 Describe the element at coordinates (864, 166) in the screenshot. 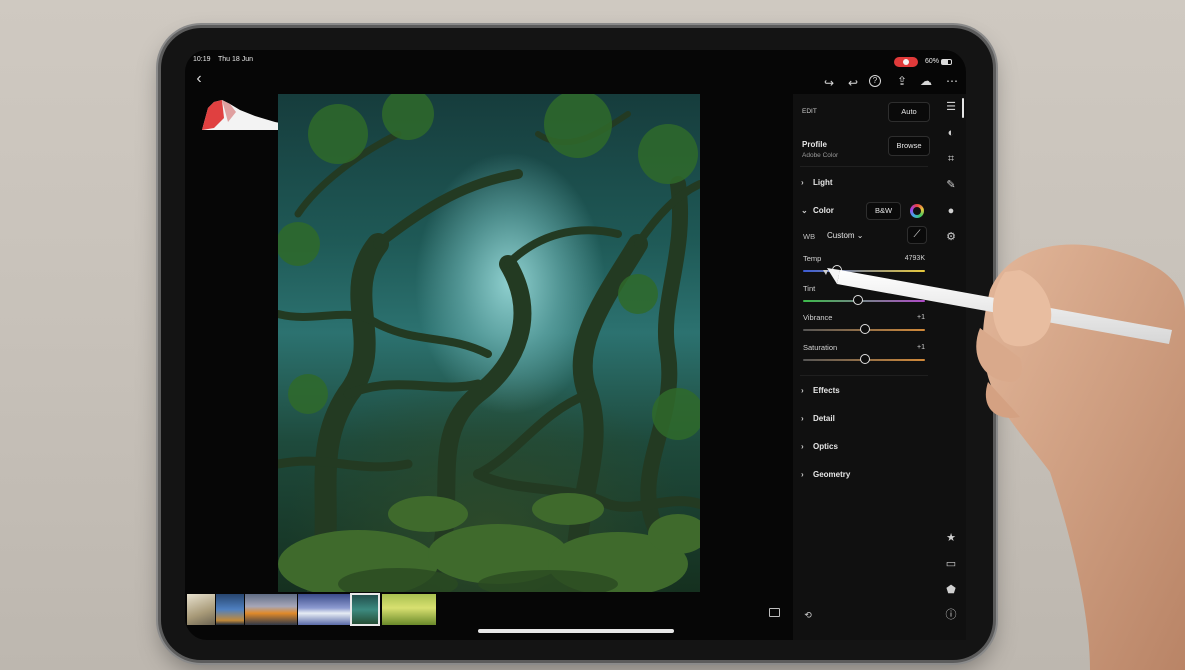

I see `panel-divider` at that location.